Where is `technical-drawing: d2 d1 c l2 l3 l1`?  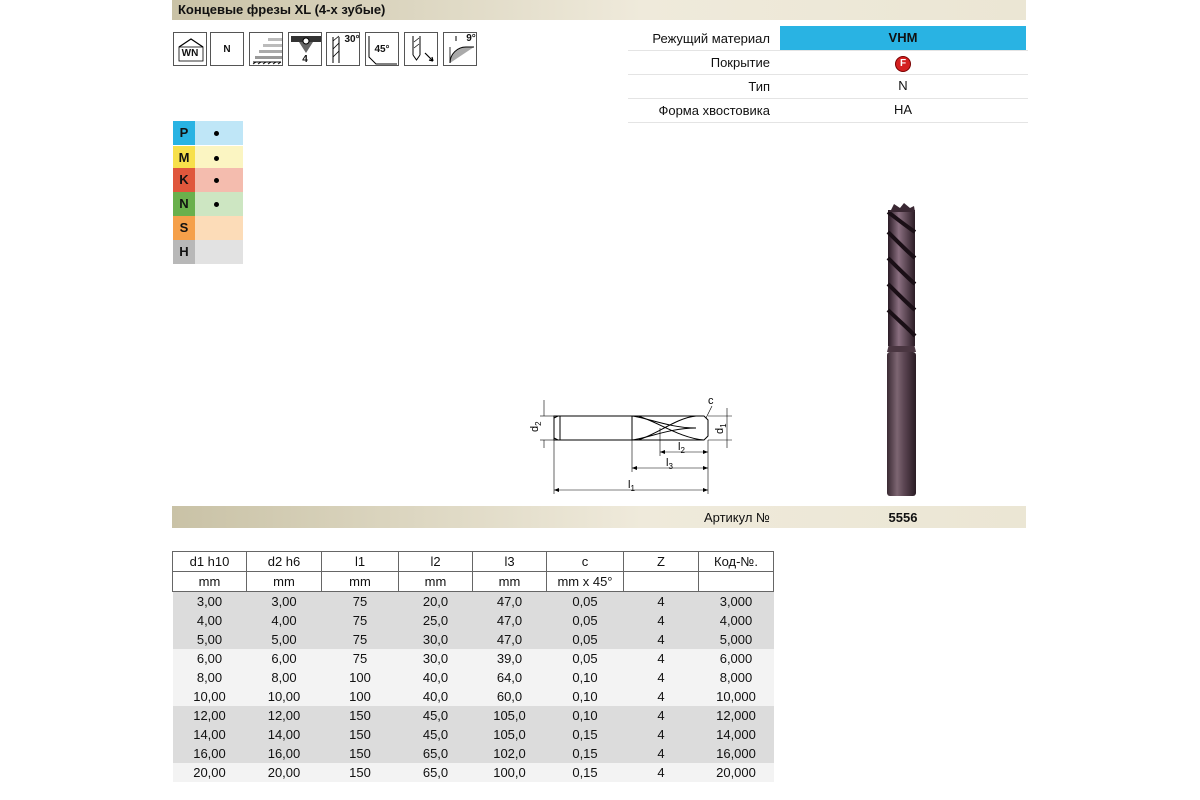 technical-drawing: d2 d1 c l2 l3 l1 is located at coordinates (630, 444).